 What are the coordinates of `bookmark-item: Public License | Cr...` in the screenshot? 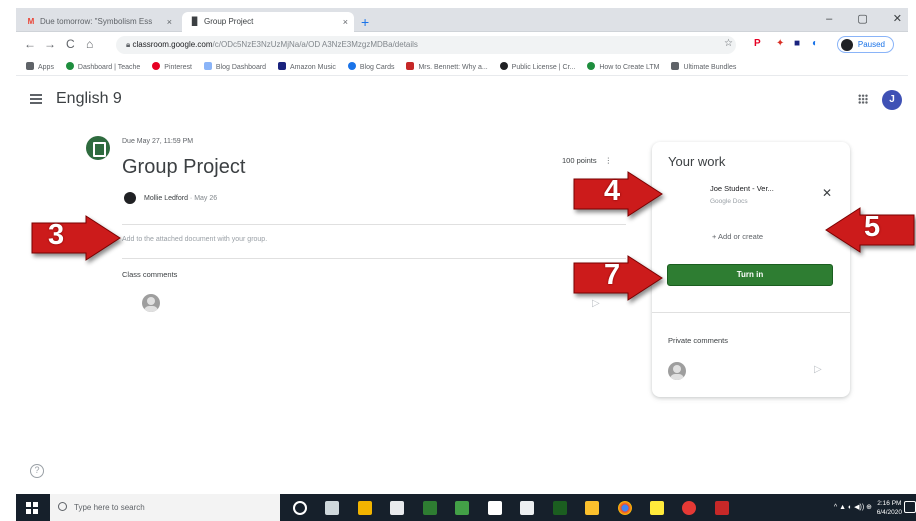 It's located at (537, 66).